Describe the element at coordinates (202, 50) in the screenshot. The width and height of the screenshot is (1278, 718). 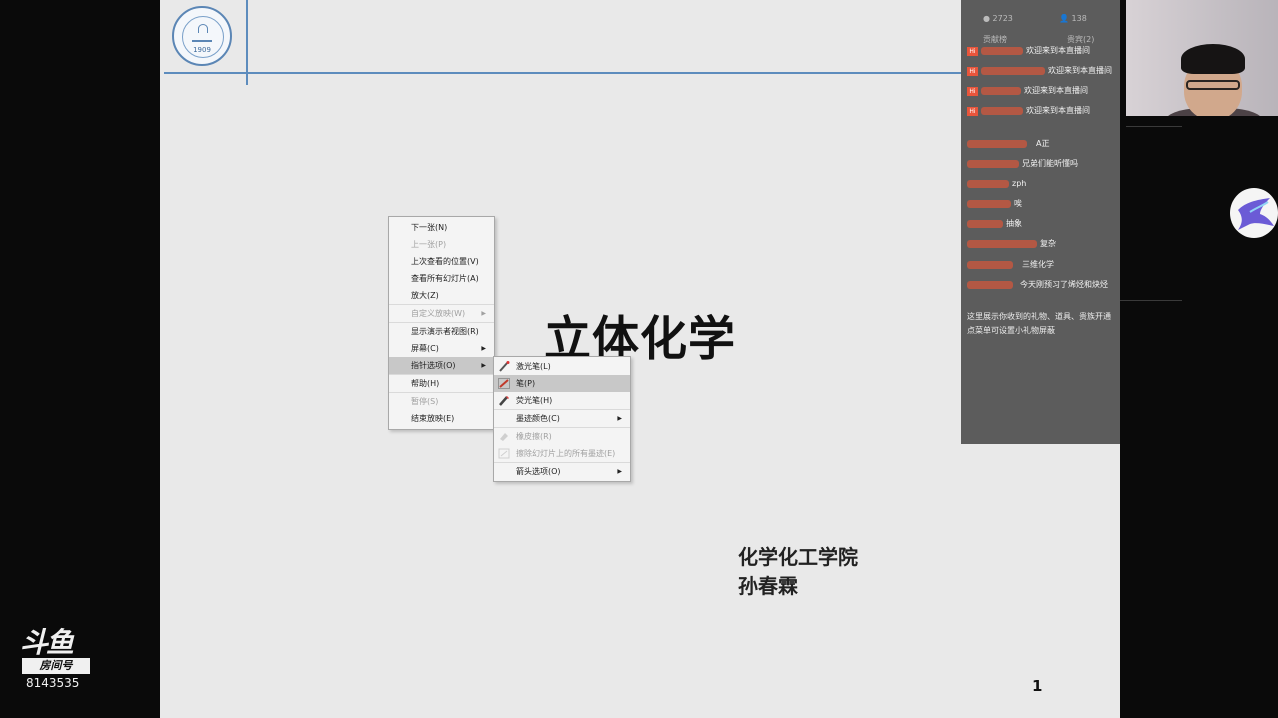
I see `logo-year: 1909` at that location.